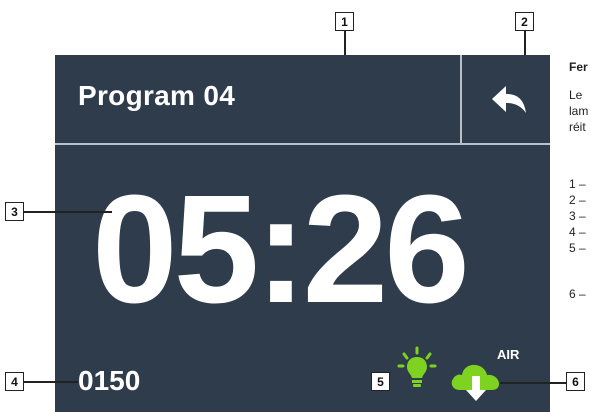 The width and height of the screenshot is (591, 412). I want to click on back-button, so click(506, 99).